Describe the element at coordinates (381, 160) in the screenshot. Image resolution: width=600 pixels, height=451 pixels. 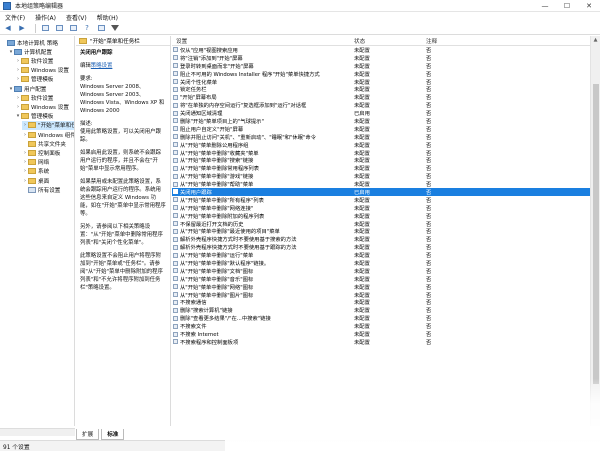
I see `table-row: 从"开始"菜单中删除"搜索"链接 未配置 否` at that location.